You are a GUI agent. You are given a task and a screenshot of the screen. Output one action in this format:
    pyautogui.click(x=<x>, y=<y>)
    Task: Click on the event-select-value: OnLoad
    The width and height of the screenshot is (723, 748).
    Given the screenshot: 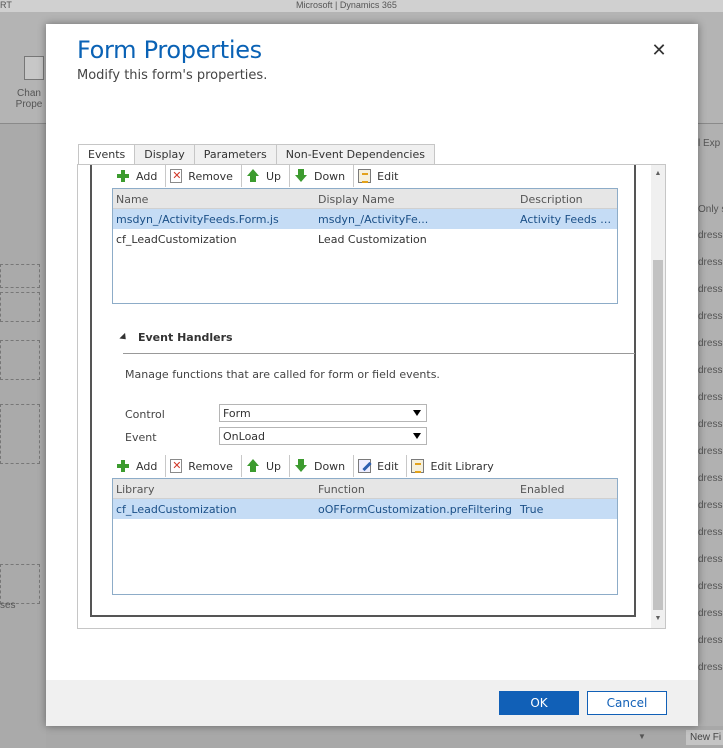 What is the action you would take?
    pyautogui.click(x=244, y=436)
    